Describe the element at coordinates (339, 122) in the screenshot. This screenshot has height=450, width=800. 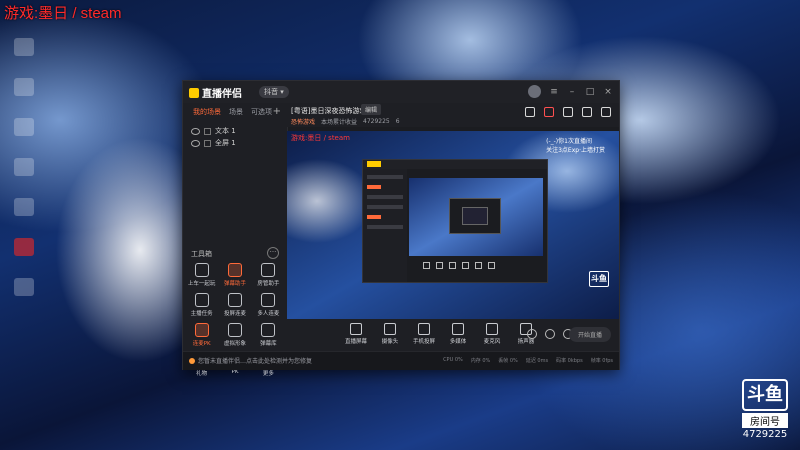
I see `room-subtext: 本场累计收益` at that location.